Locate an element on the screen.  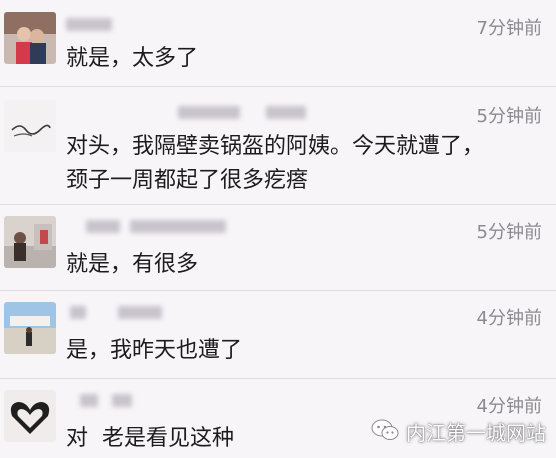
comment-time: 7分钟前 is located at coordinates (509, 28).